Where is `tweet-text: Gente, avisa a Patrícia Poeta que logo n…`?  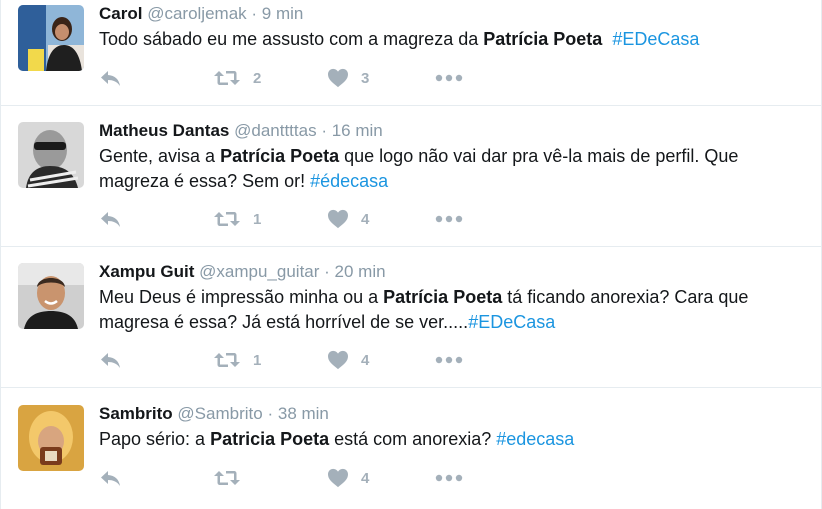 tweet-text: Gente, avisa a Patrícia Poeta que logo n… is located at coordinates (453, 169).